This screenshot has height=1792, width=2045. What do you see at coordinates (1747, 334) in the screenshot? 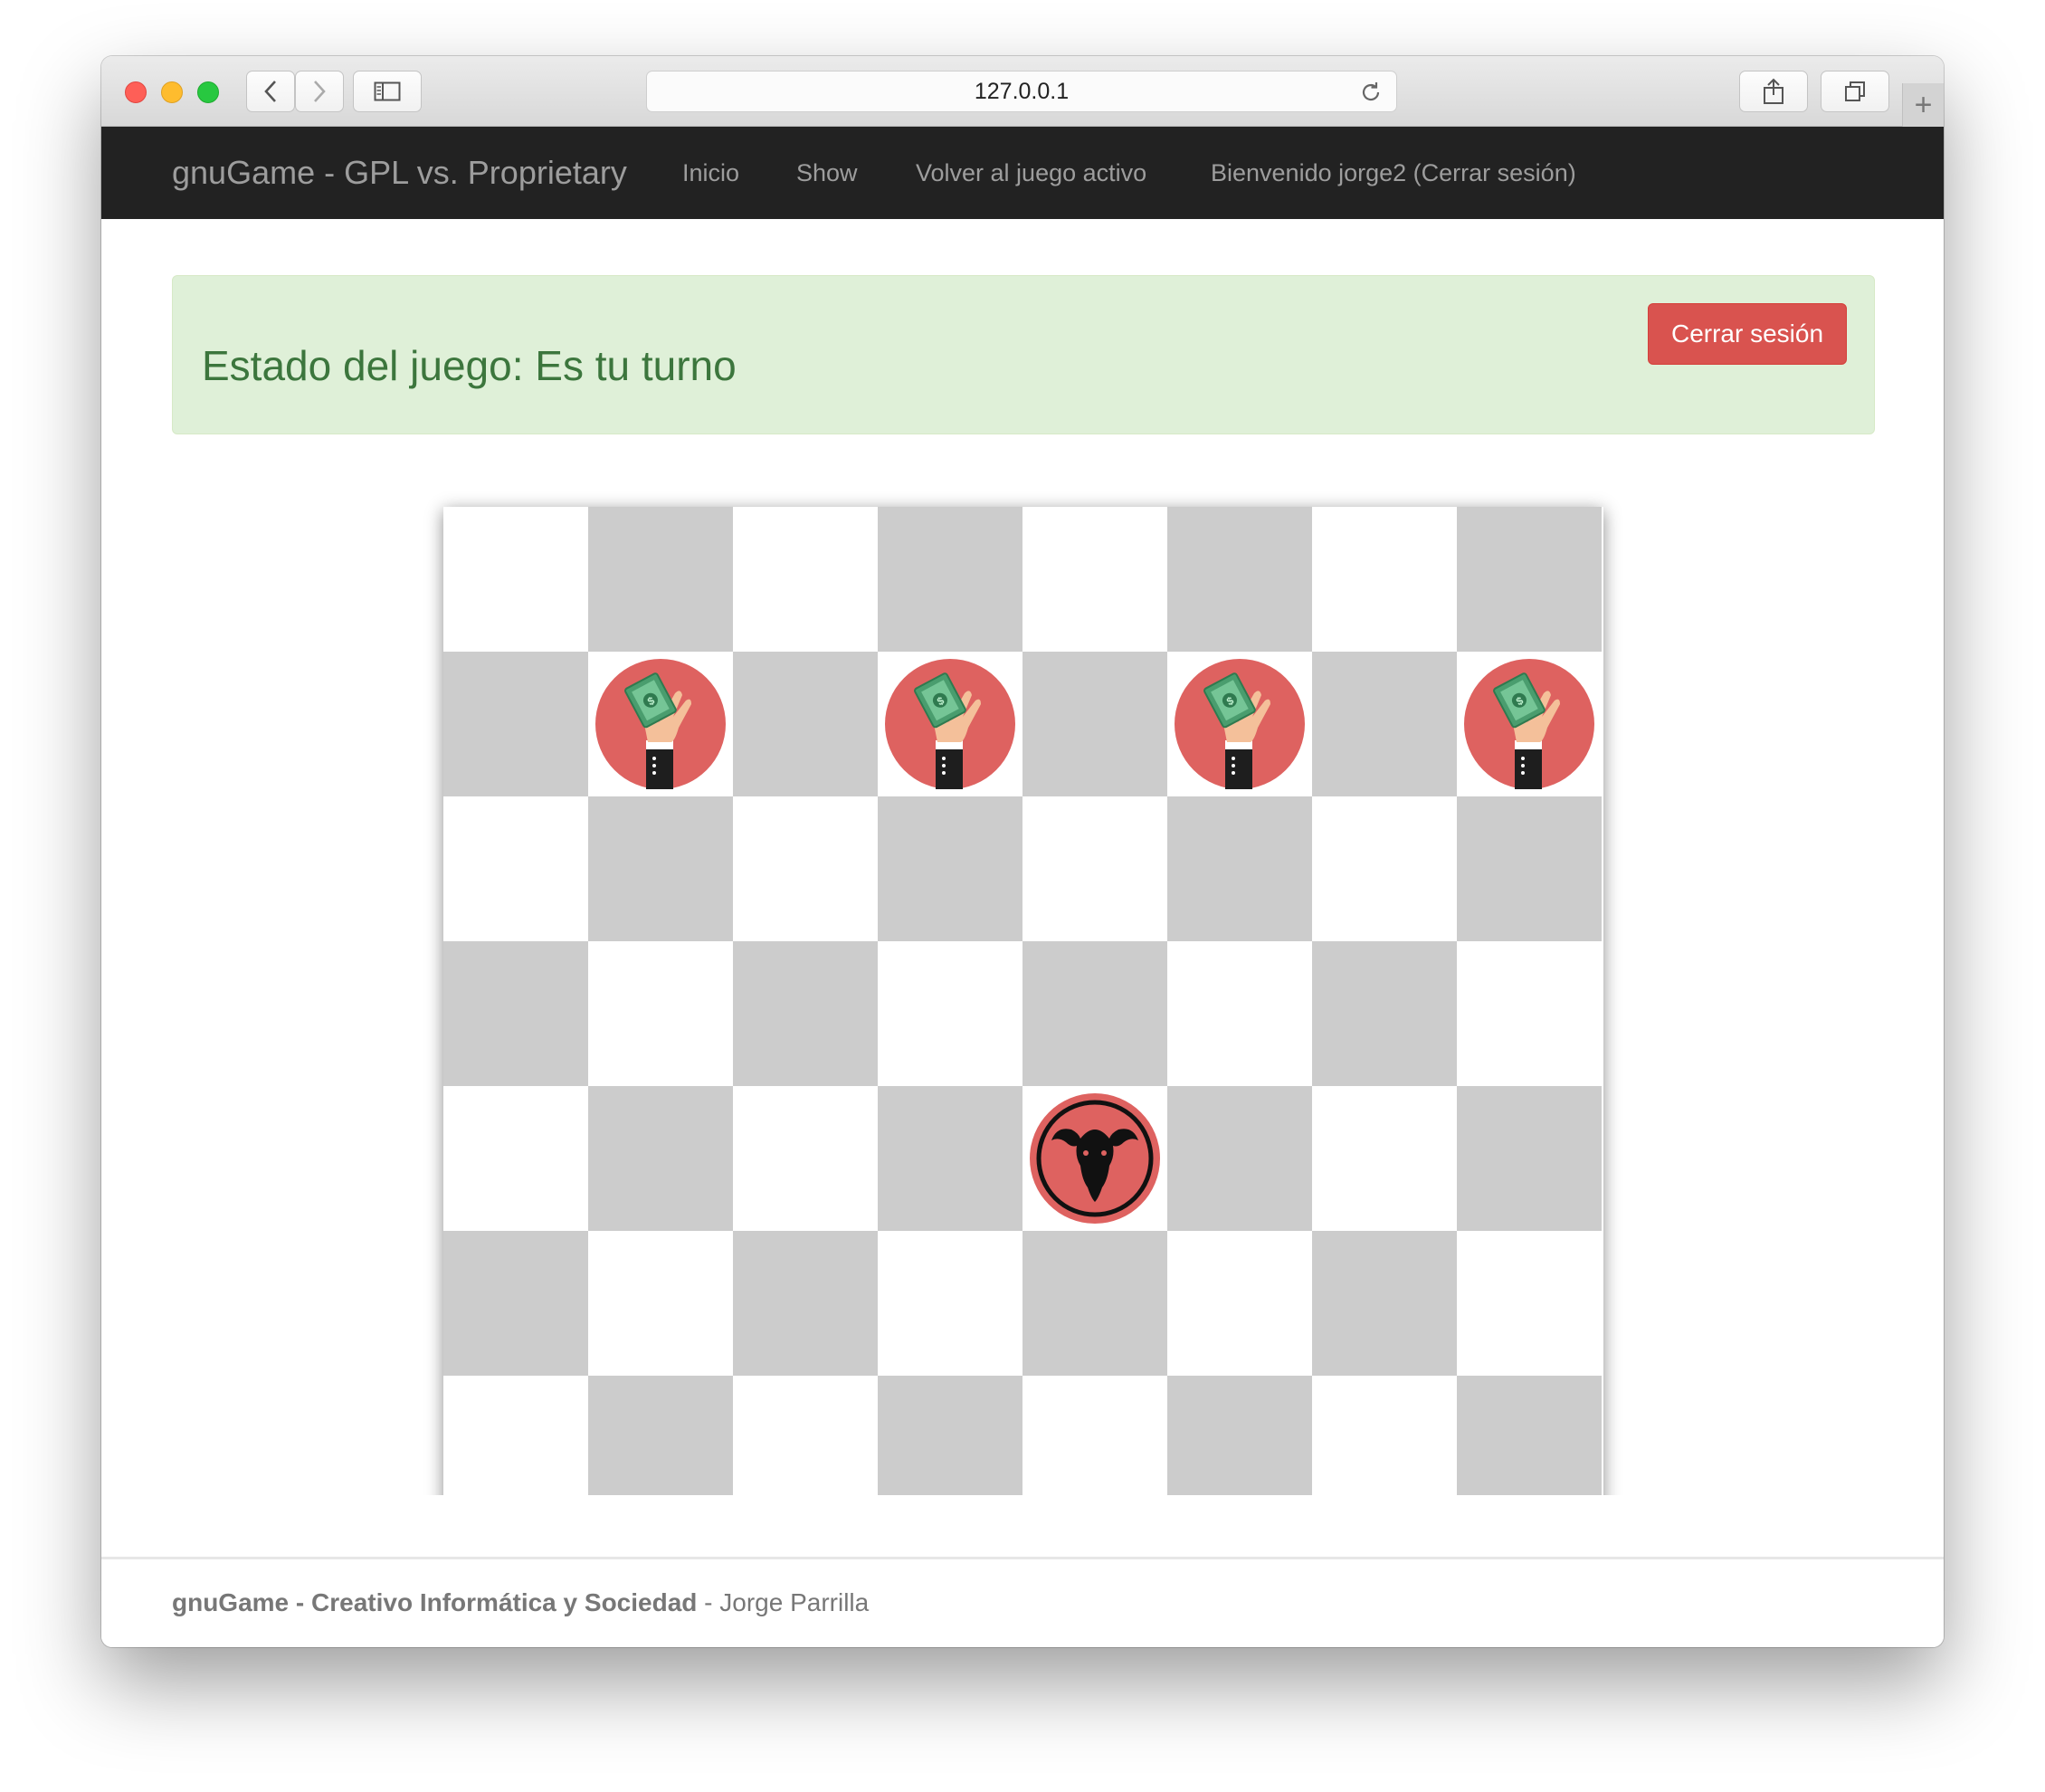
I see `logout-button: Cerrar sesión` at bounding box center [1747, 334].